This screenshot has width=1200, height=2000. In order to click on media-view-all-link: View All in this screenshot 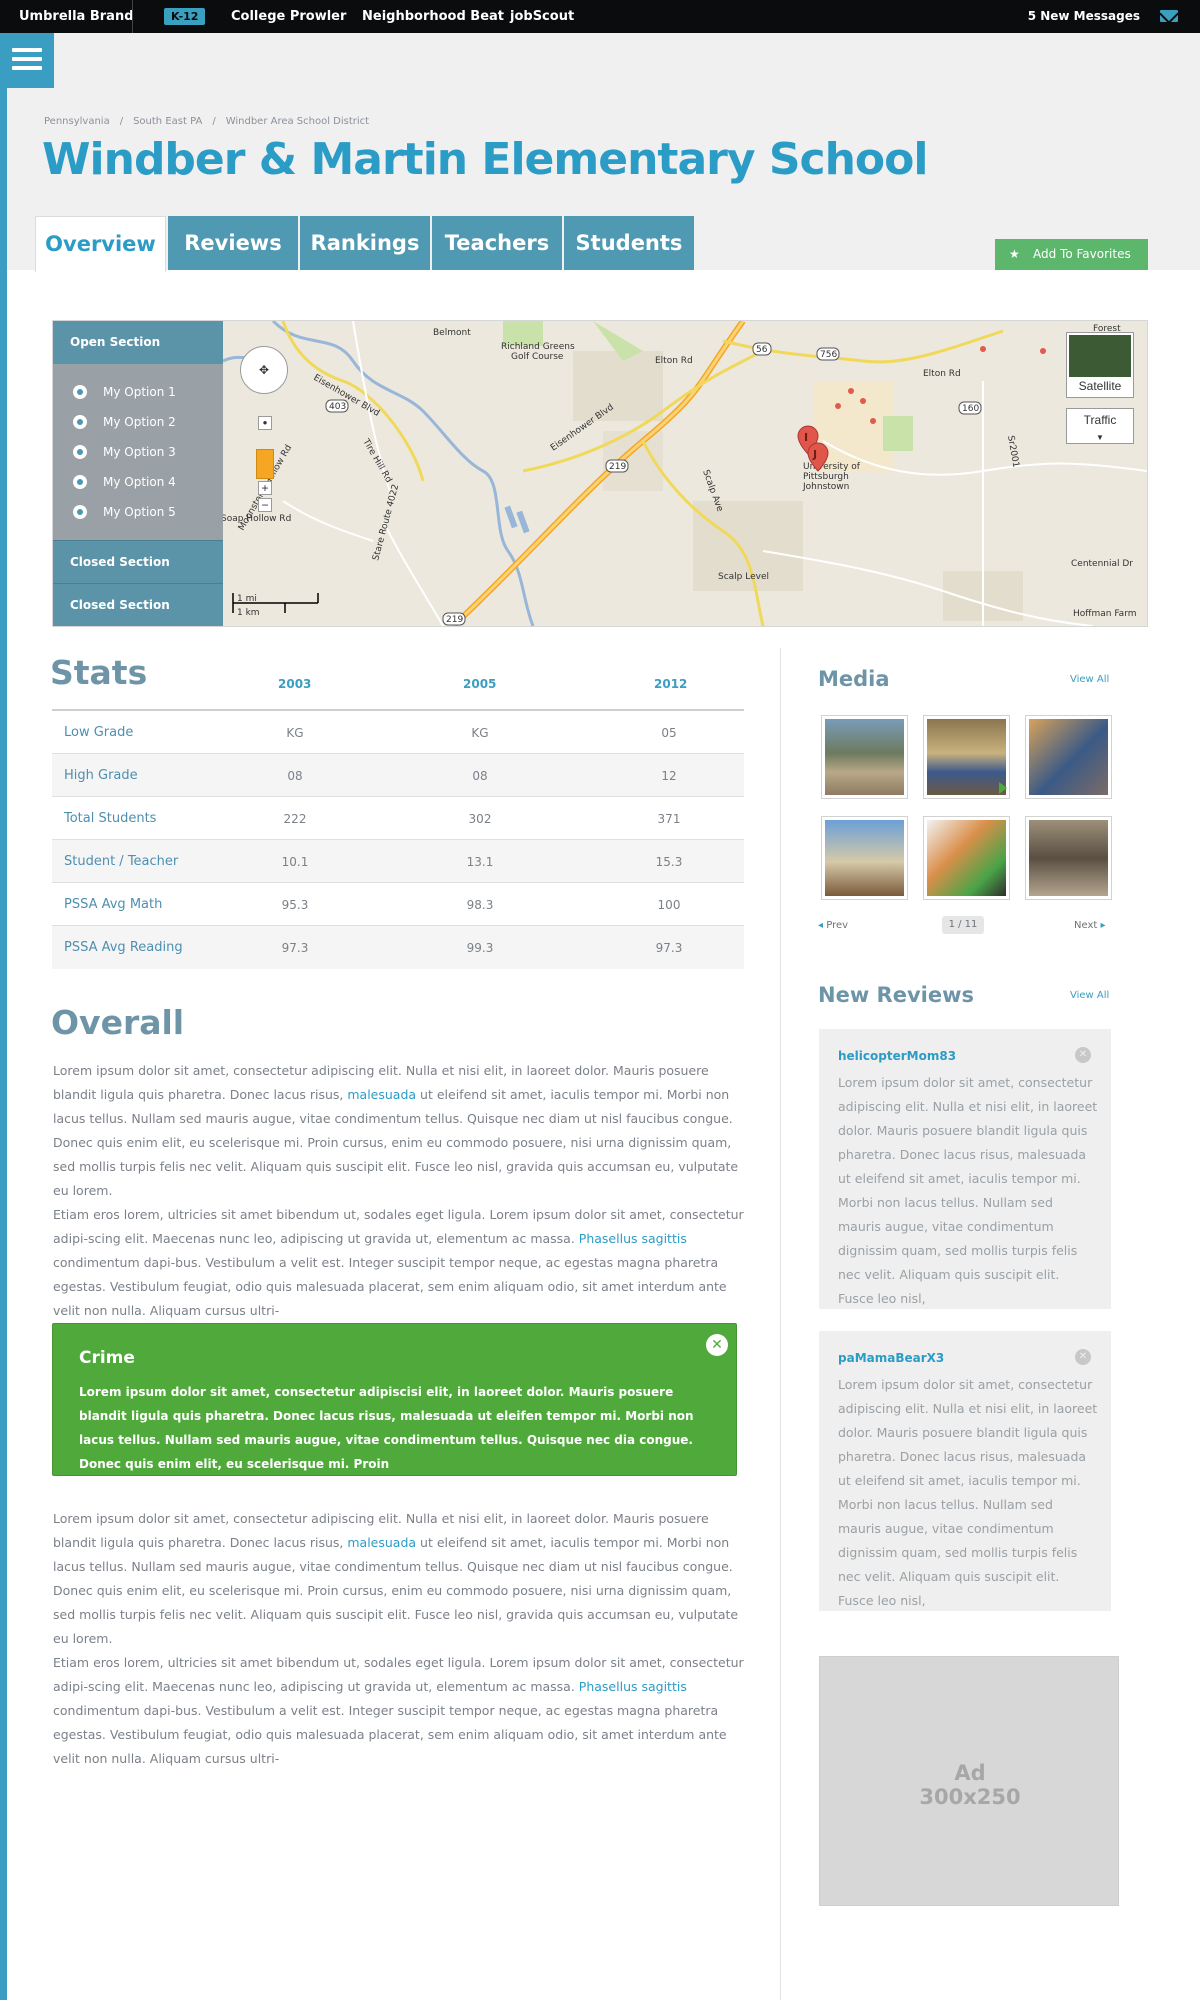, I will do `click(1089, 679)`.